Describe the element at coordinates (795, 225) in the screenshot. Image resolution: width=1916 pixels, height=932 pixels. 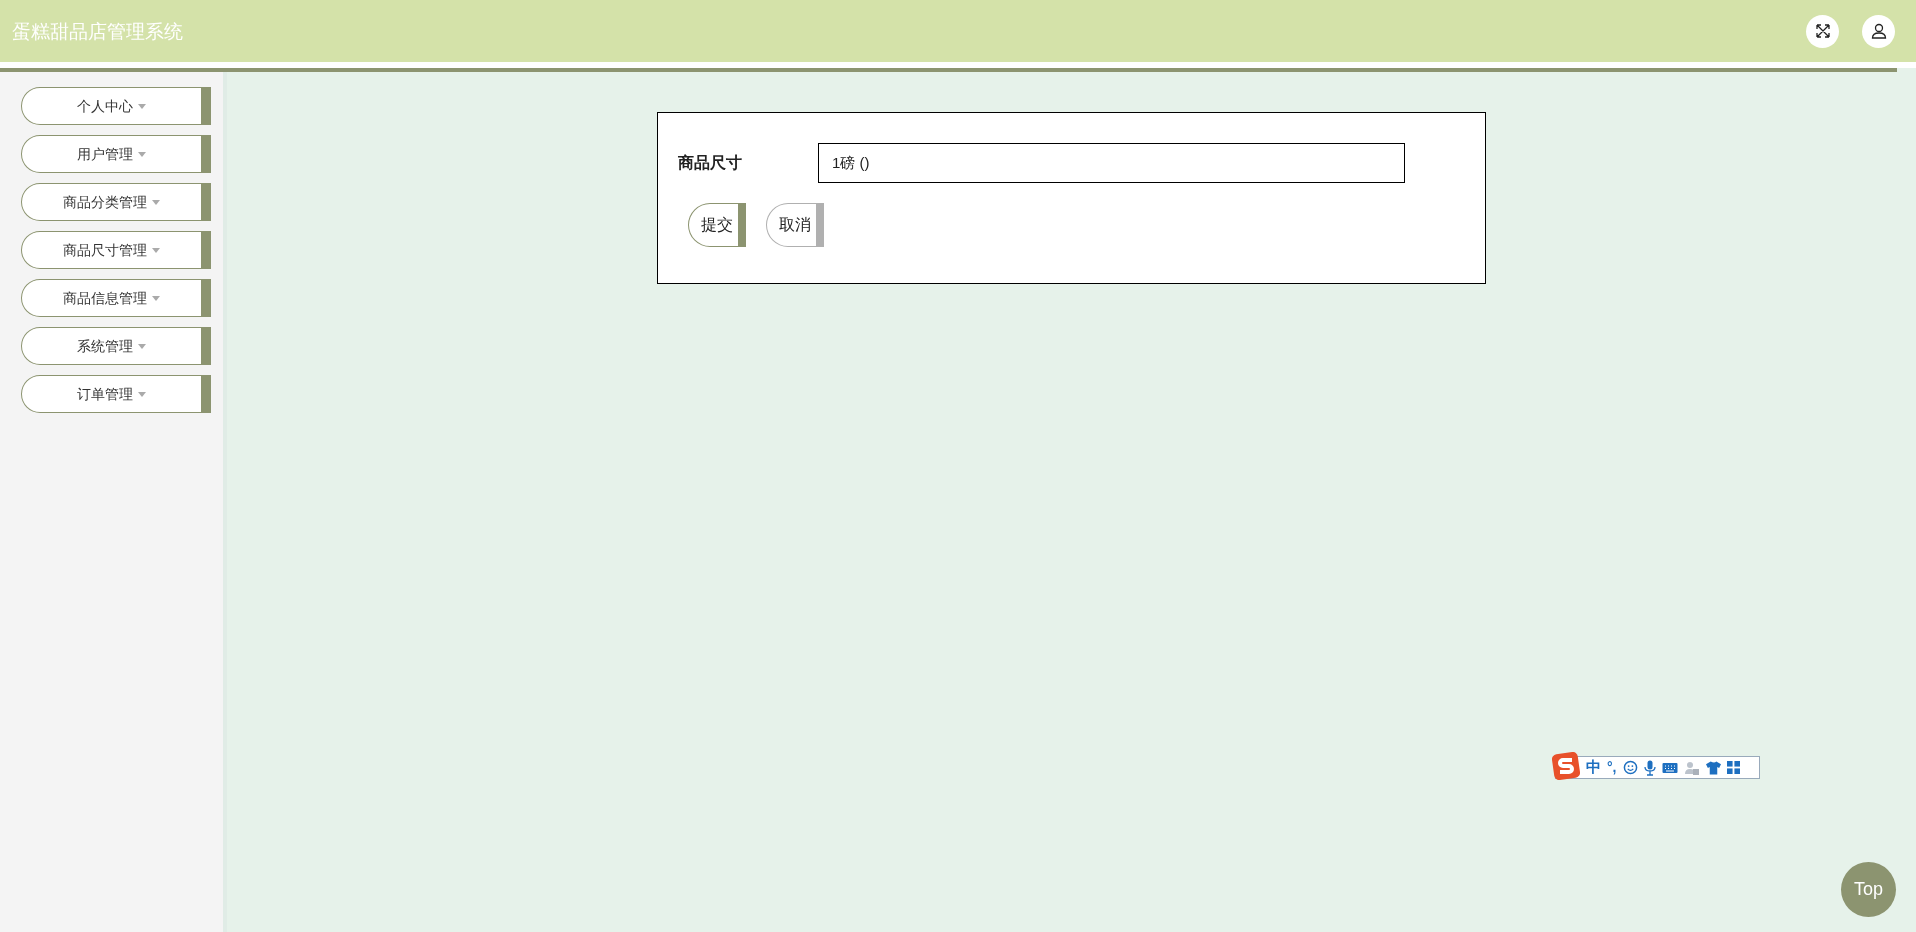
I see `cancel-button: 取消` at that location.